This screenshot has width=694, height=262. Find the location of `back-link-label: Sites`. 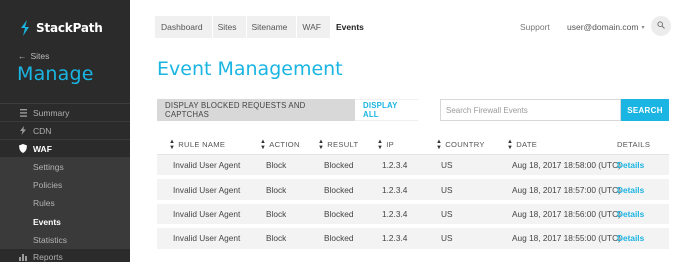

back-link-label: Sites is located at coordinates (40, 56).